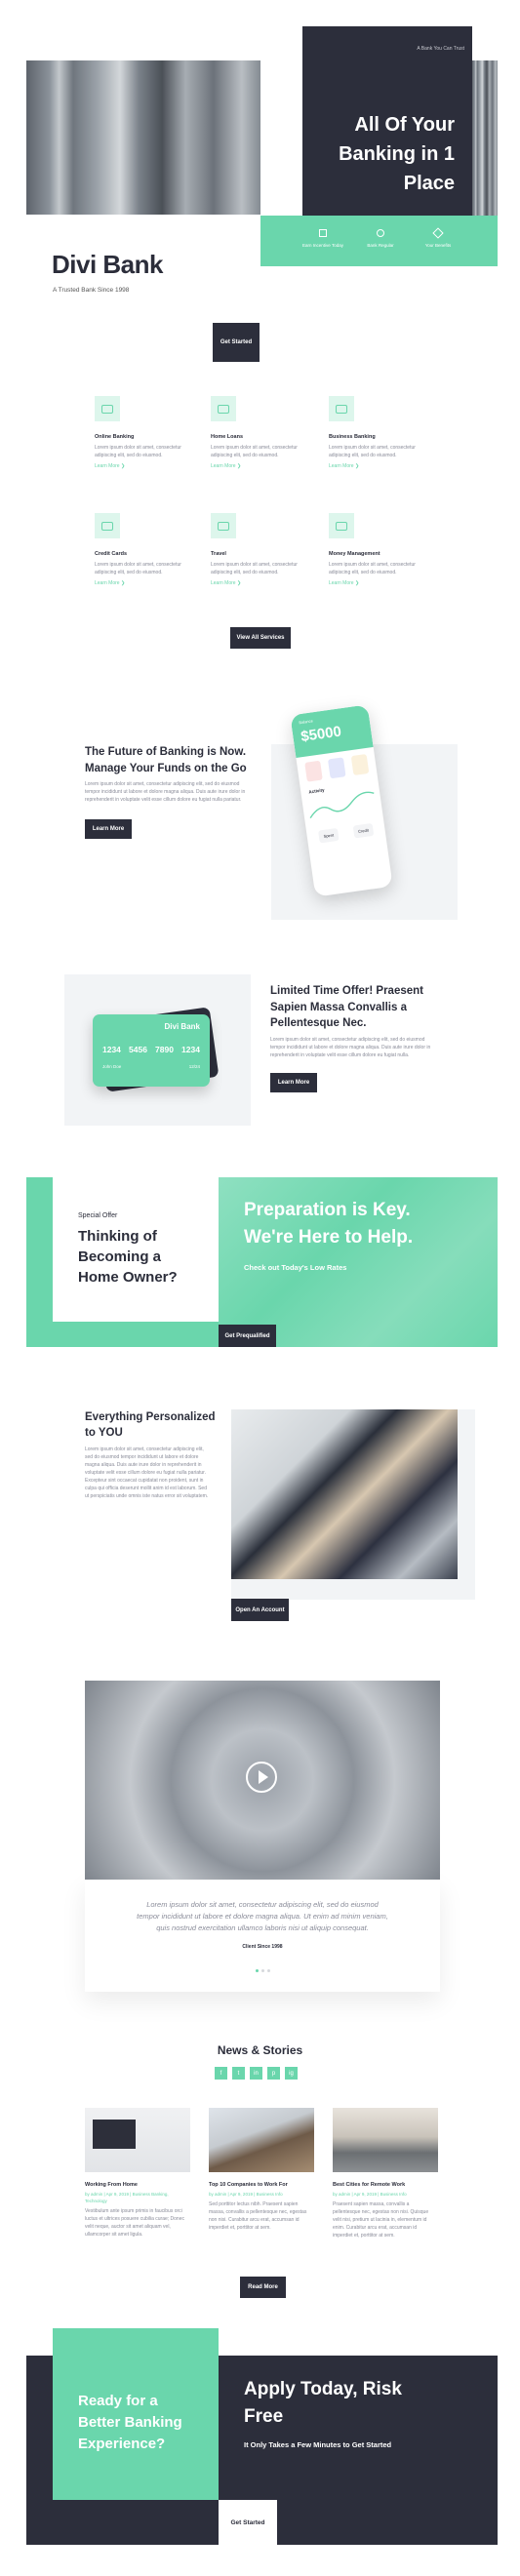  I want to click on news-title: News & Stories, so click(260, 2050).